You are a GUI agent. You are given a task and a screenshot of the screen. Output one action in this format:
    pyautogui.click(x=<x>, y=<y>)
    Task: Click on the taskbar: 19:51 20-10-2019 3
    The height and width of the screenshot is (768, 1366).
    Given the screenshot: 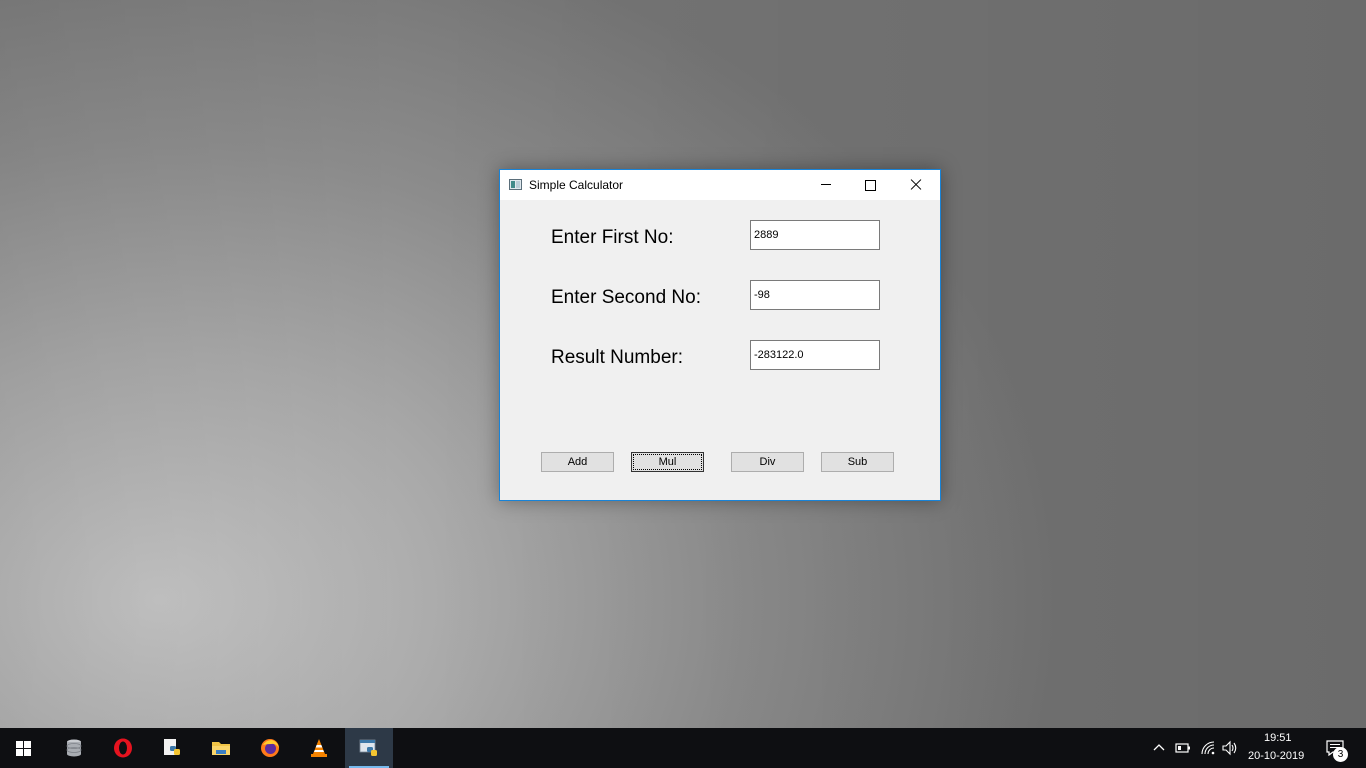 What is the action you would take?
    pyautogui.click(x=683, y=748)
    